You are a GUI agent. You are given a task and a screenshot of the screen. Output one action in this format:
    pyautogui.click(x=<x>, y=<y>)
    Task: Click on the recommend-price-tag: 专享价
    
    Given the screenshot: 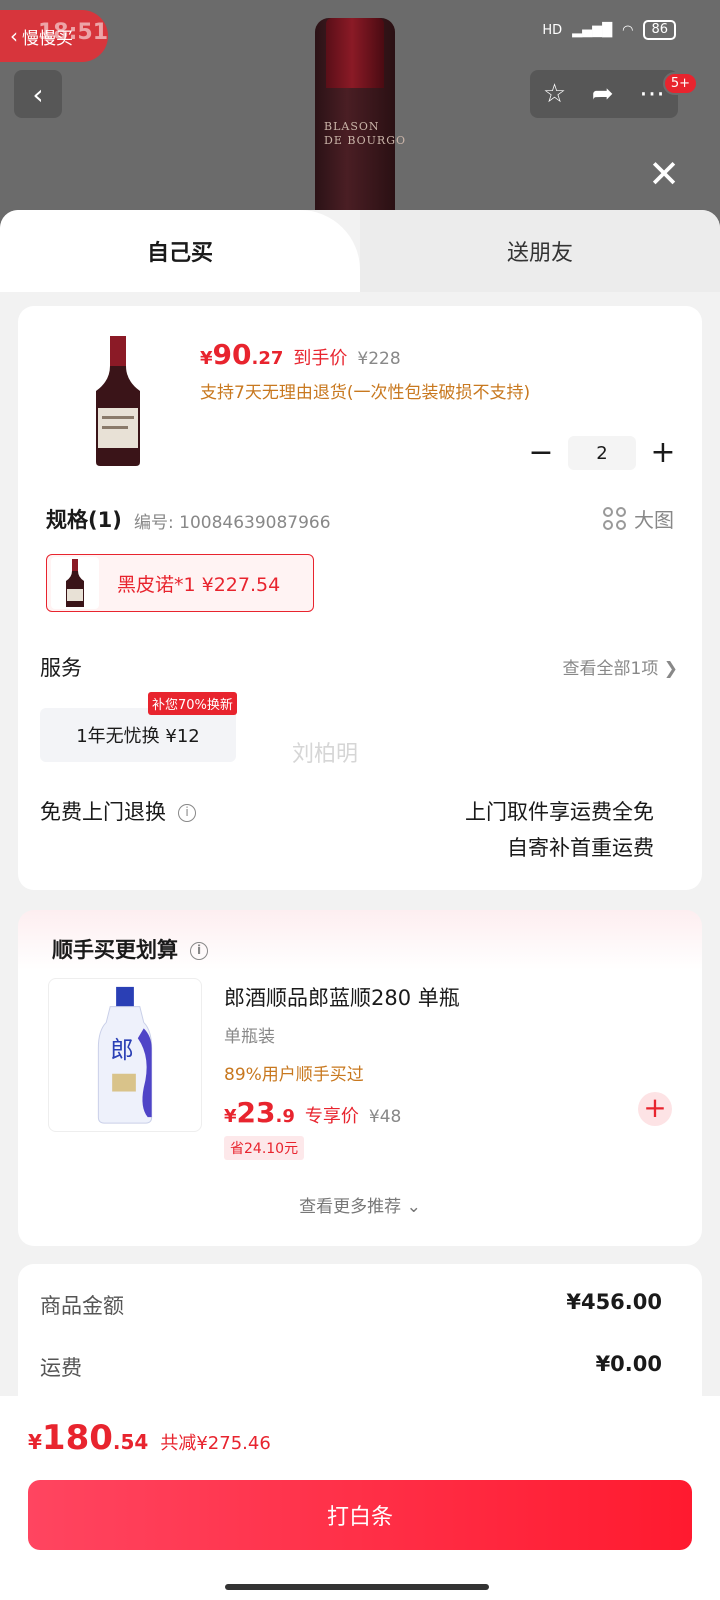 What is the action you would take?
    pyautogui.click(x=331, y=1116)
    